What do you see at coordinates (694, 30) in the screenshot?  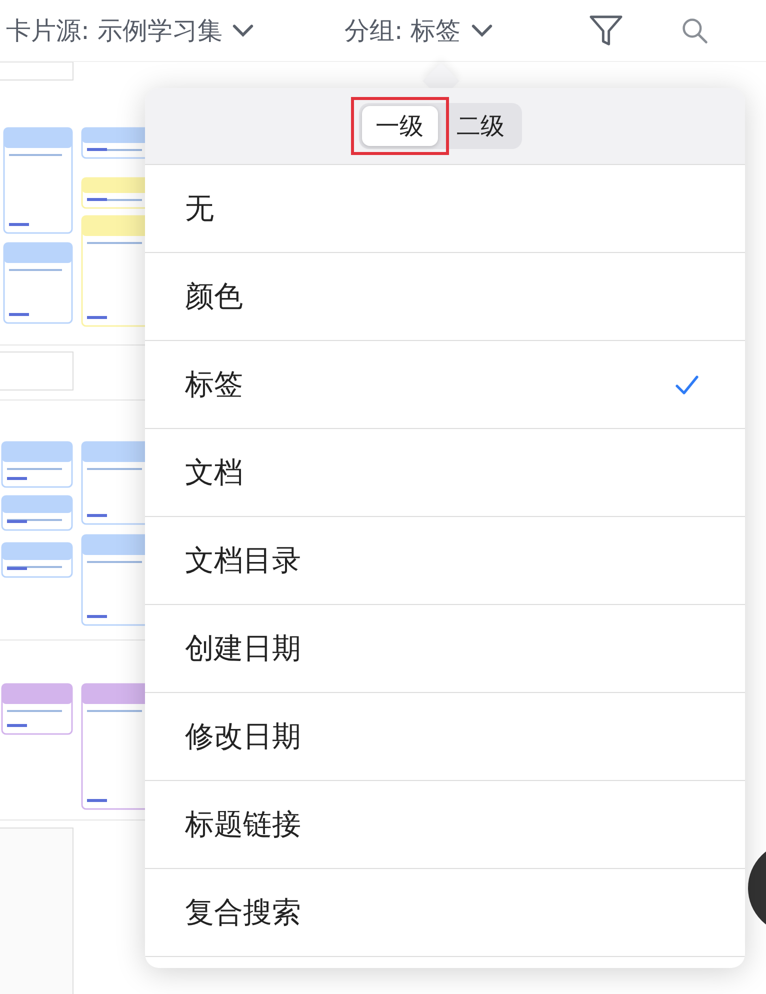 I see `search-icon` at bounding box center [694, 30].